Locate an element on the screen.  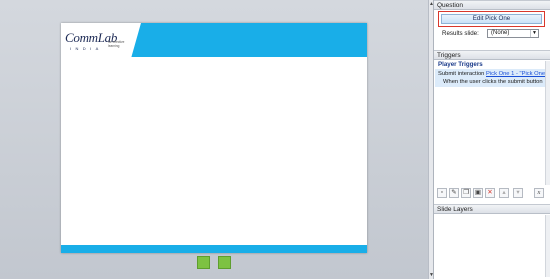
edit-button-highlight: Edit Pick One is located at coordinates (491, 19).